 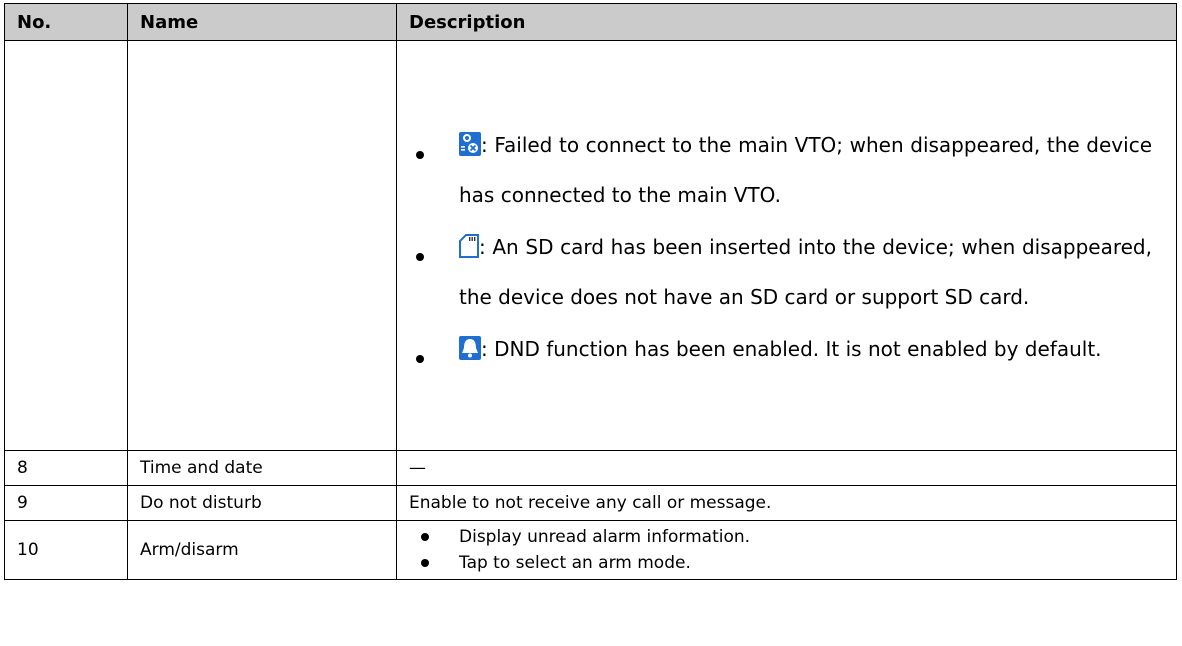 What do you see at coordinates (66, 468) in the screenshot?
I see `cell-no: 8` at bounding box center [66, 468].